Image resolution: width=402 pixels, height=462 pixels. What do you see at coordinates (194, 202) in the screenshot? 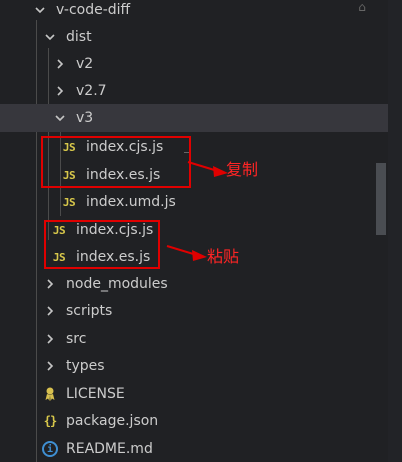
I see `tree-item-v3-index-umd: JS index.umd.js` at bounding box center [194, 202].